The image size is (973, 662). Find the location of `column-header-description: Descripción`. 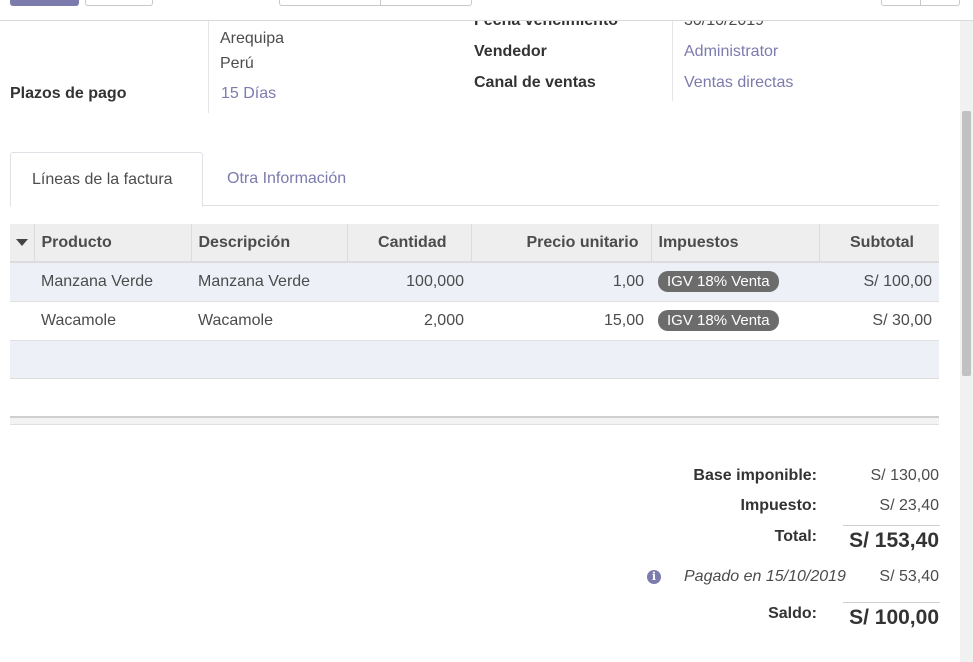

column-header-description: Descripción is located at coordinates (269, 243).